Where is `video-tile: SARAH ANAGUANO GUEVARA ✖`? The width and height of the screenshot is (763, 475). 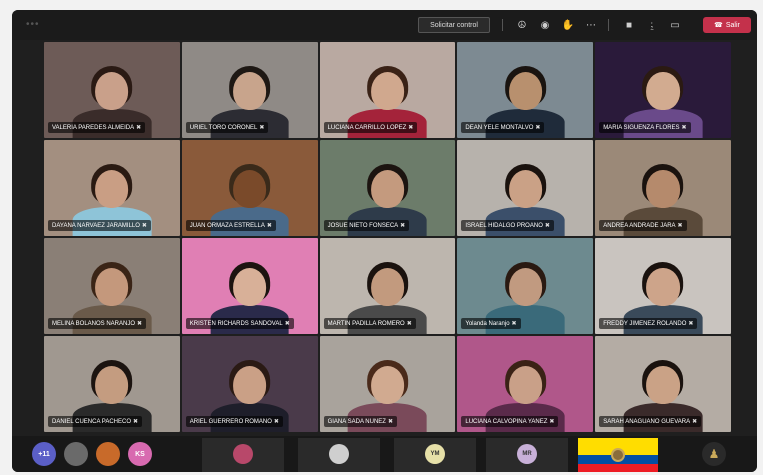 video-tile: SARAH ANAGUANO GUEVARA ✖ is located at coordinates (663, 384).